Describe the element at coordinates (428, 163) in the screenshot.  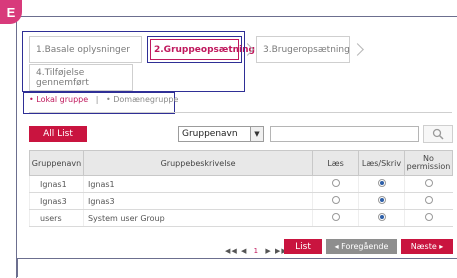
I see `column-header-no-permission: No permission` at that location.